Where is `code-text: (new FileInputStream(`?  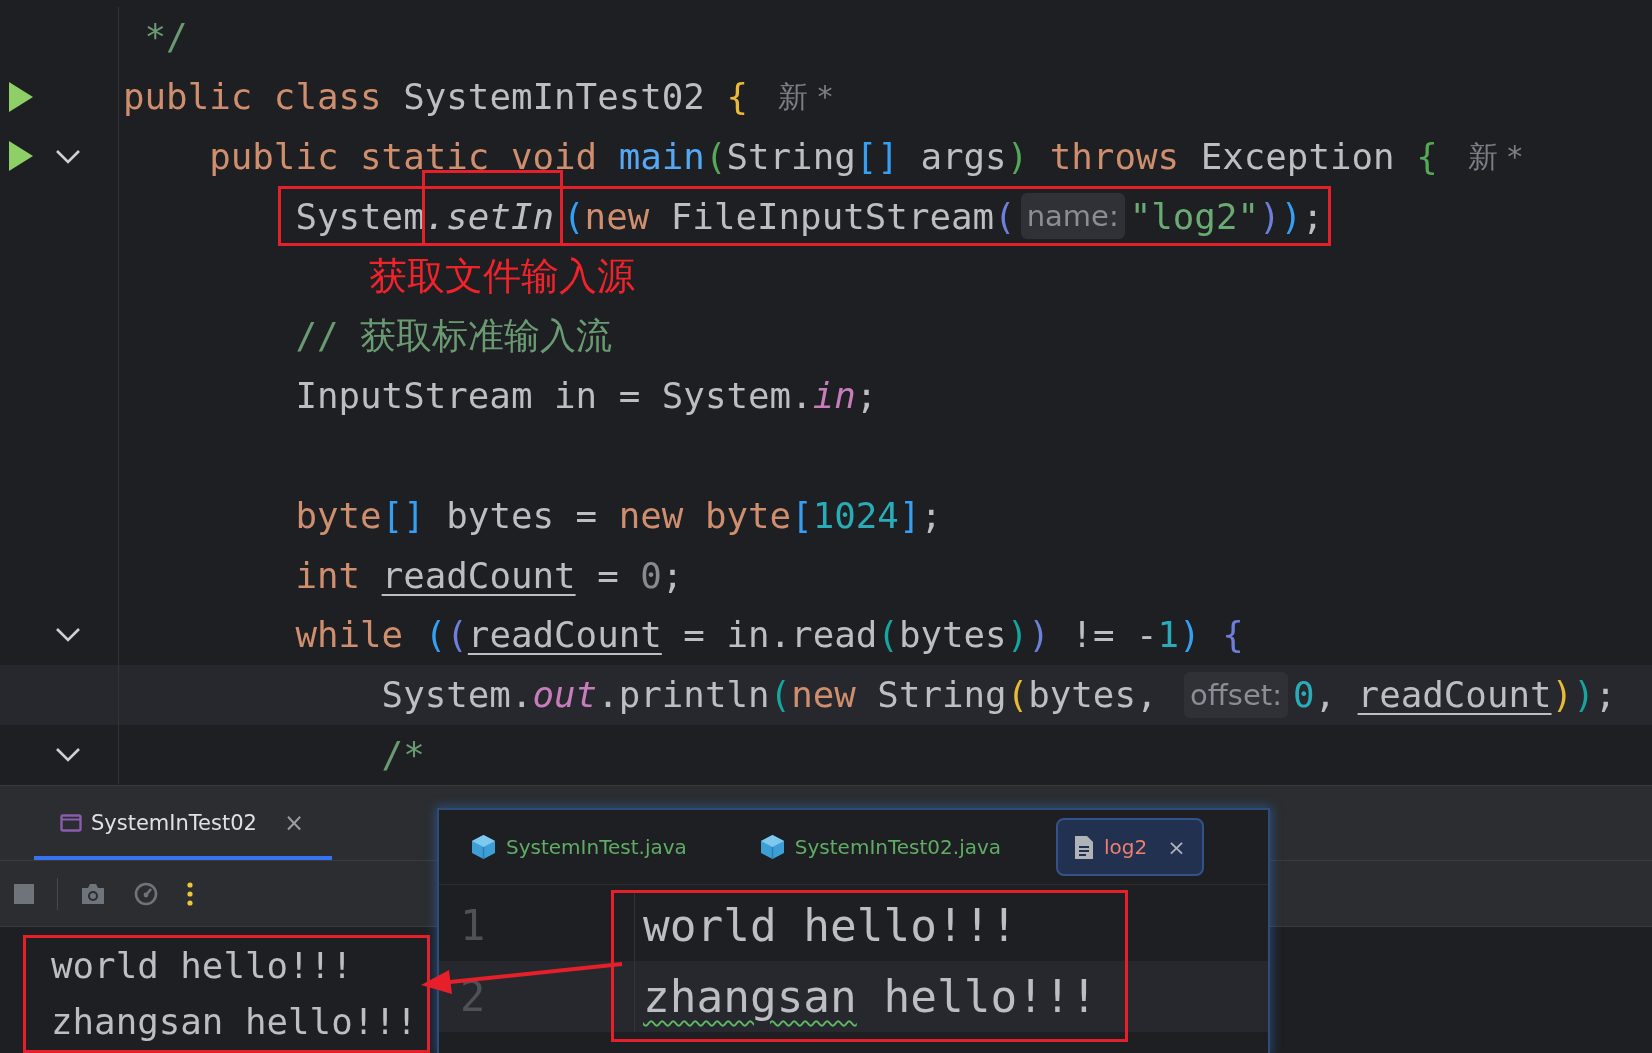
code-text: (new FileInputStream( is located at coordinates (789, 216).